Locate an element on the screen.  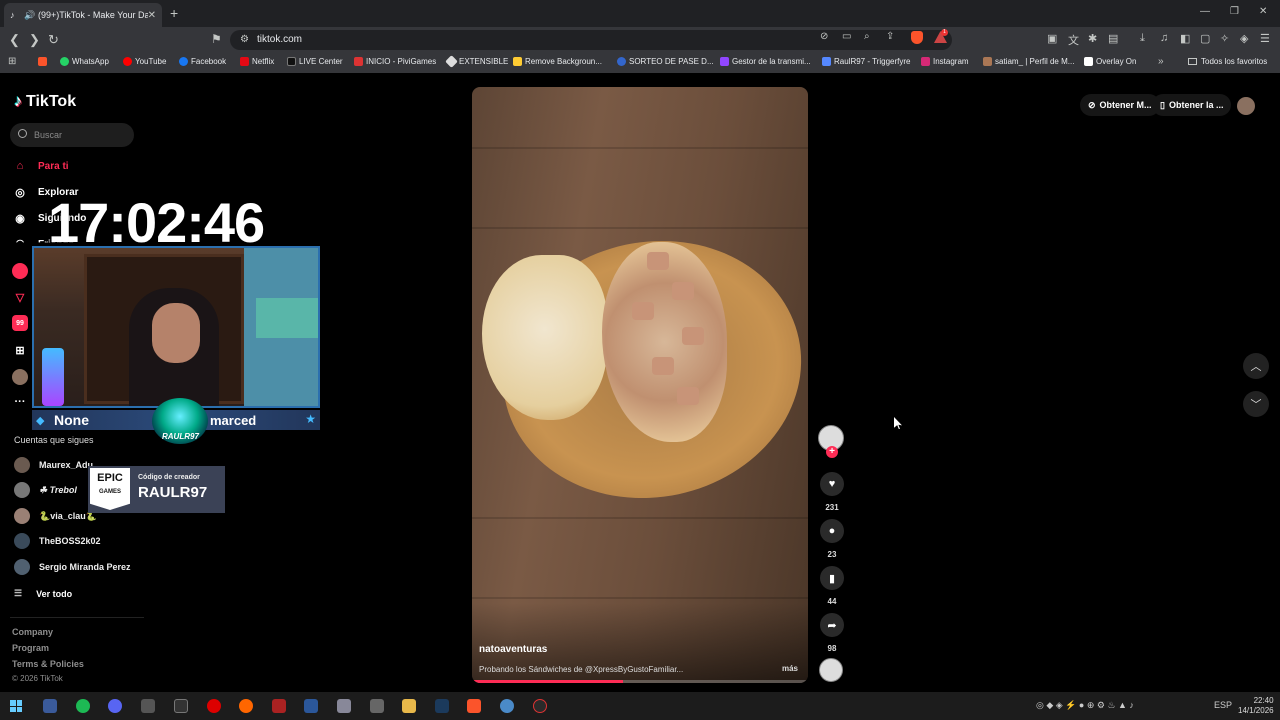
file-explorer-icon is located at coordinates (409, 706).